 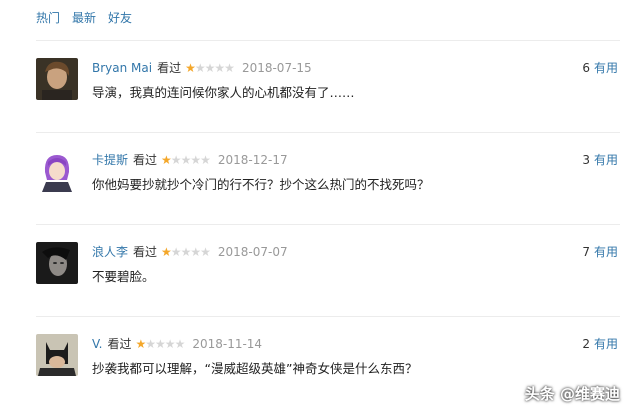 I want to click on comment-date: 2018-07-07, so click(x=252, y=251).